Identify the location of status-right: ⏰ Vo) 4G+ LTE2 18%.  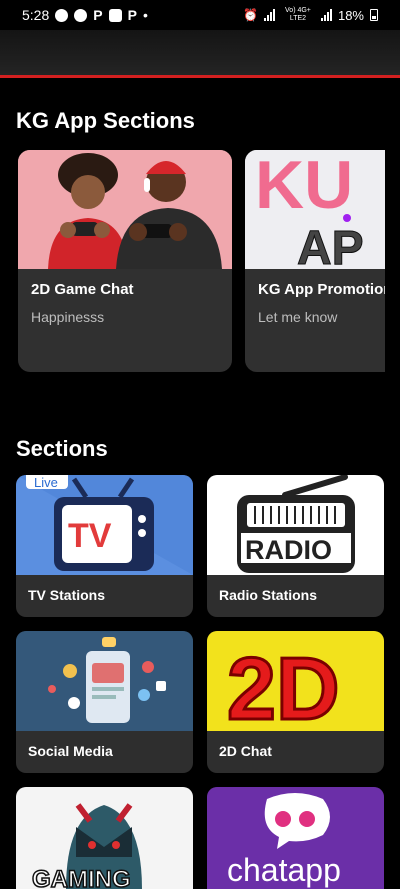
(310, 15).